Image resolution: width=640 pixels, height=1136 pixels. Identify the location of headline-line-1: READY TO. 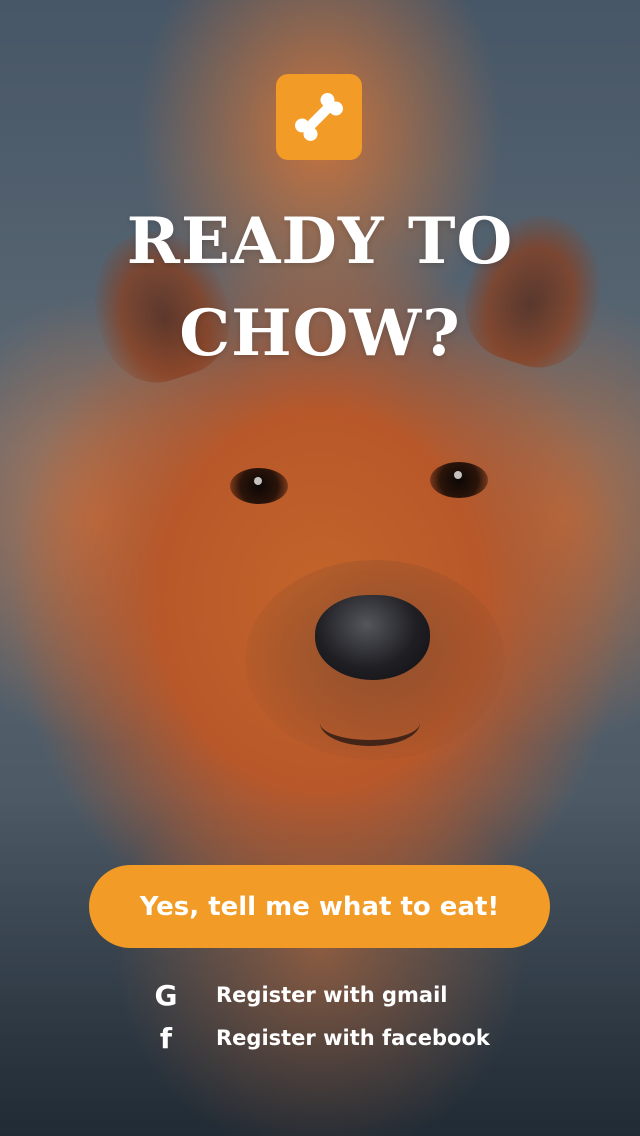
(320, 241).